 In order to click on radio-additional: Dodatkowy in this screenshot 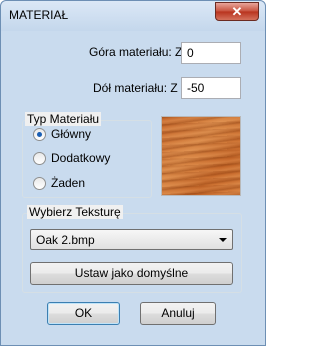, I will do `click(71, 158)`.